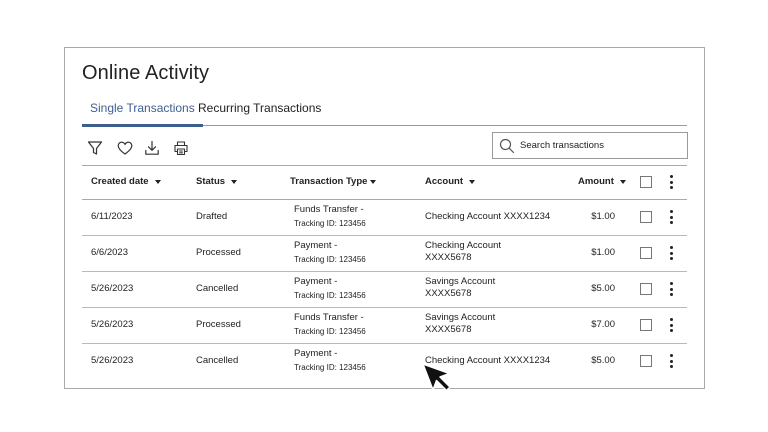  What do you see at coordinates (146, 73) in the screenshot?
I see `page-title: Online Activity` at bounding box center [146, 73].